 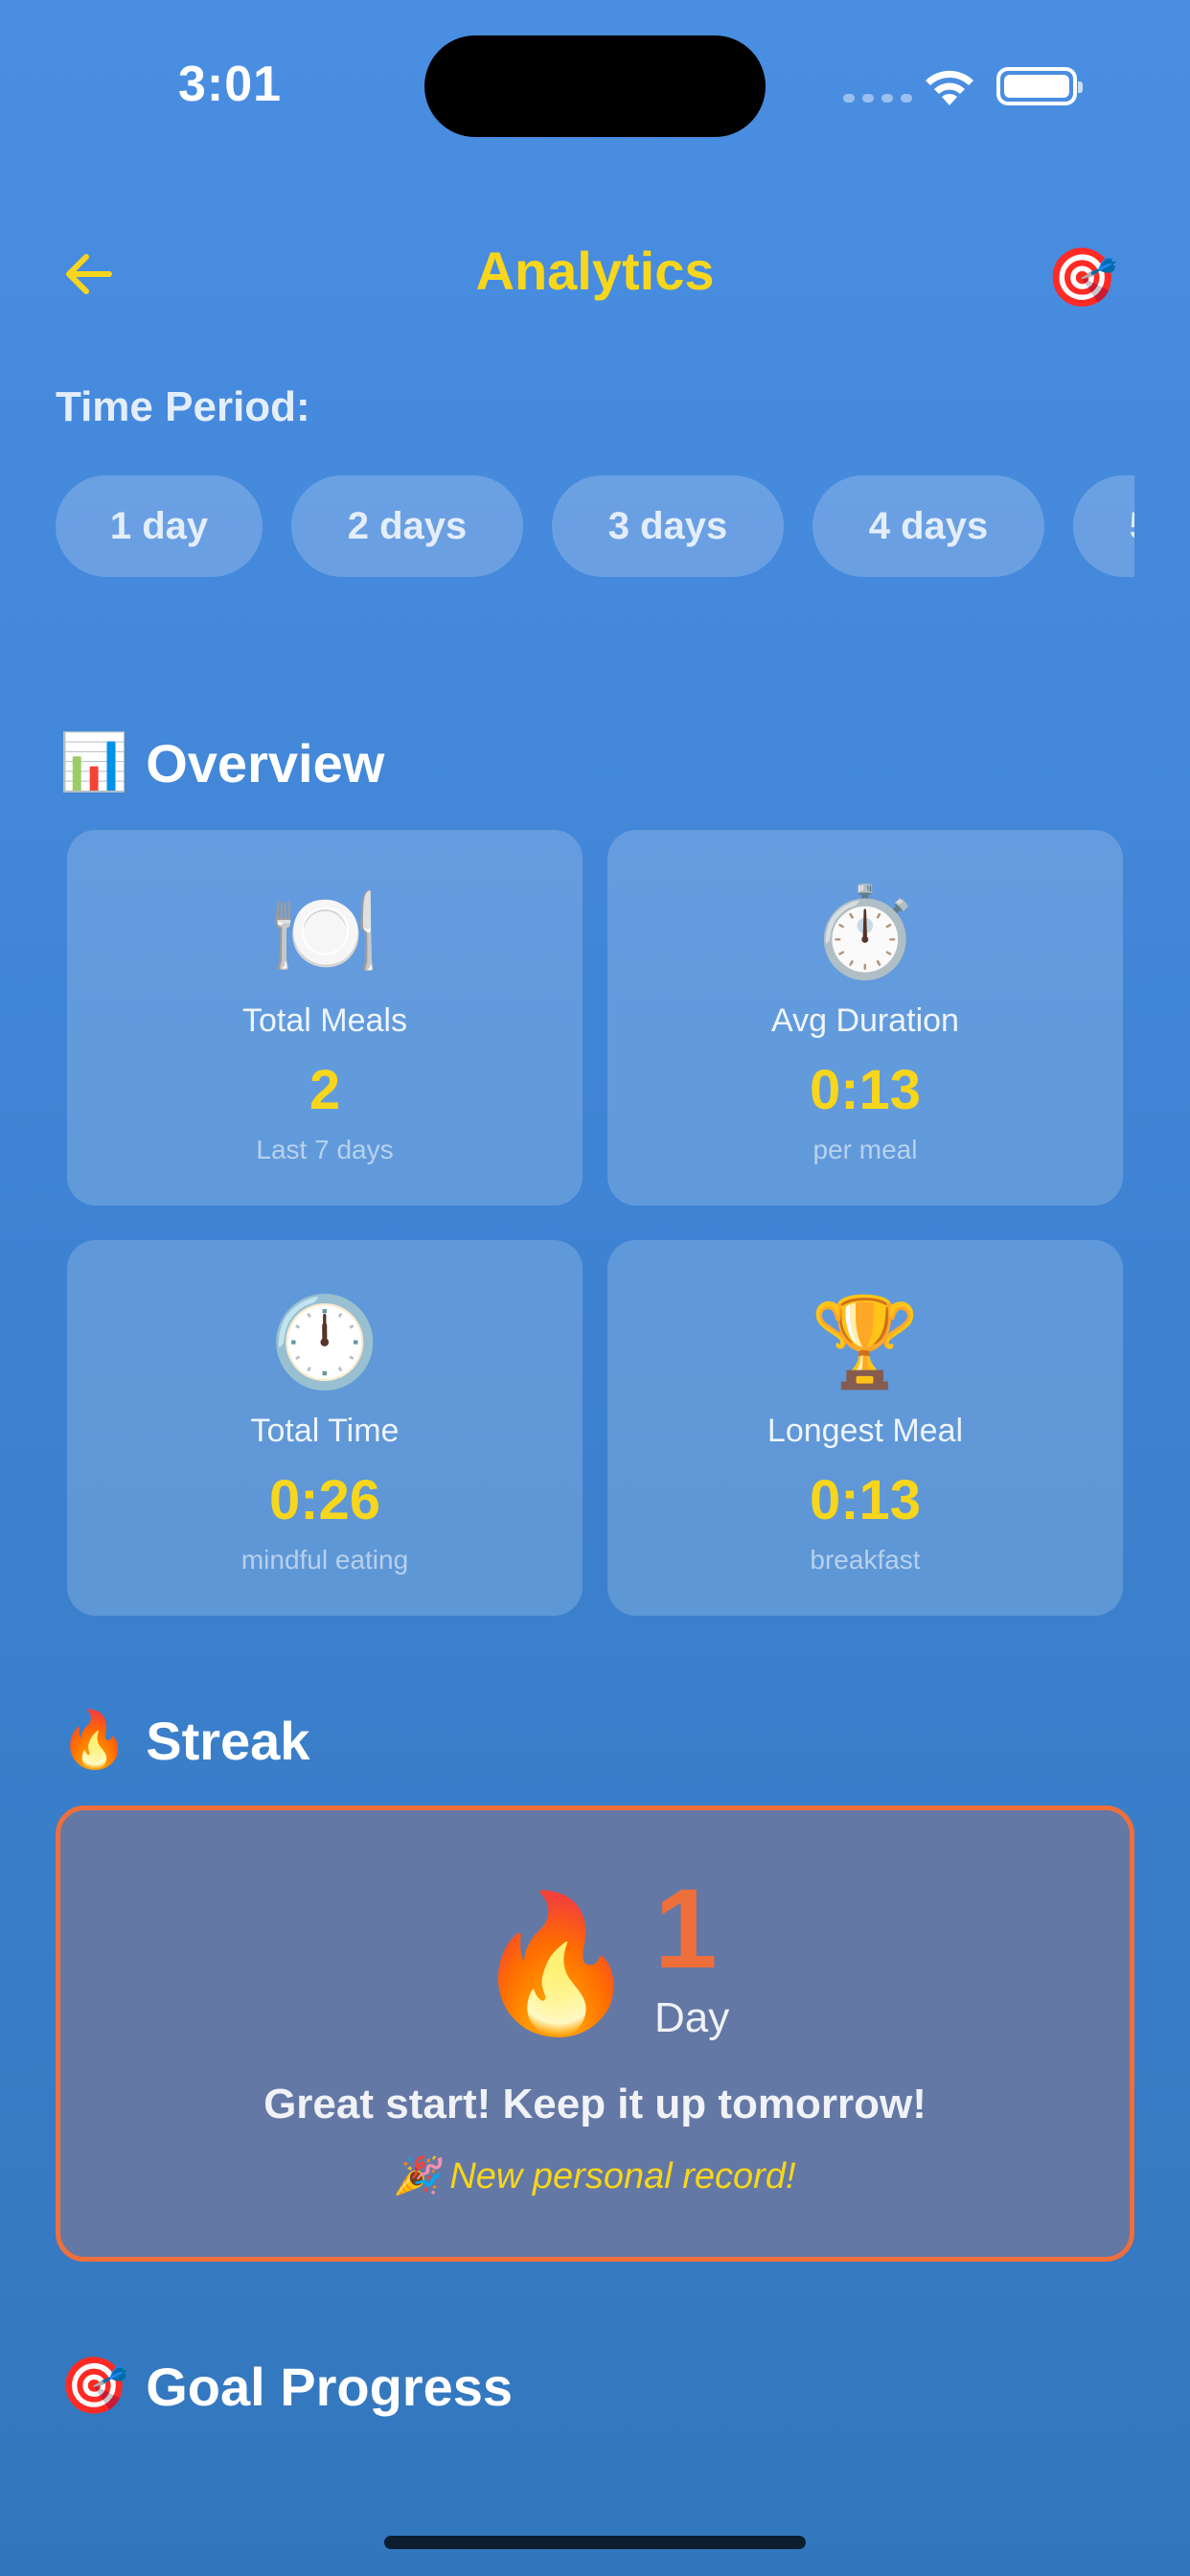 I want to click on battery-icon, so click(x=1039, y=86).